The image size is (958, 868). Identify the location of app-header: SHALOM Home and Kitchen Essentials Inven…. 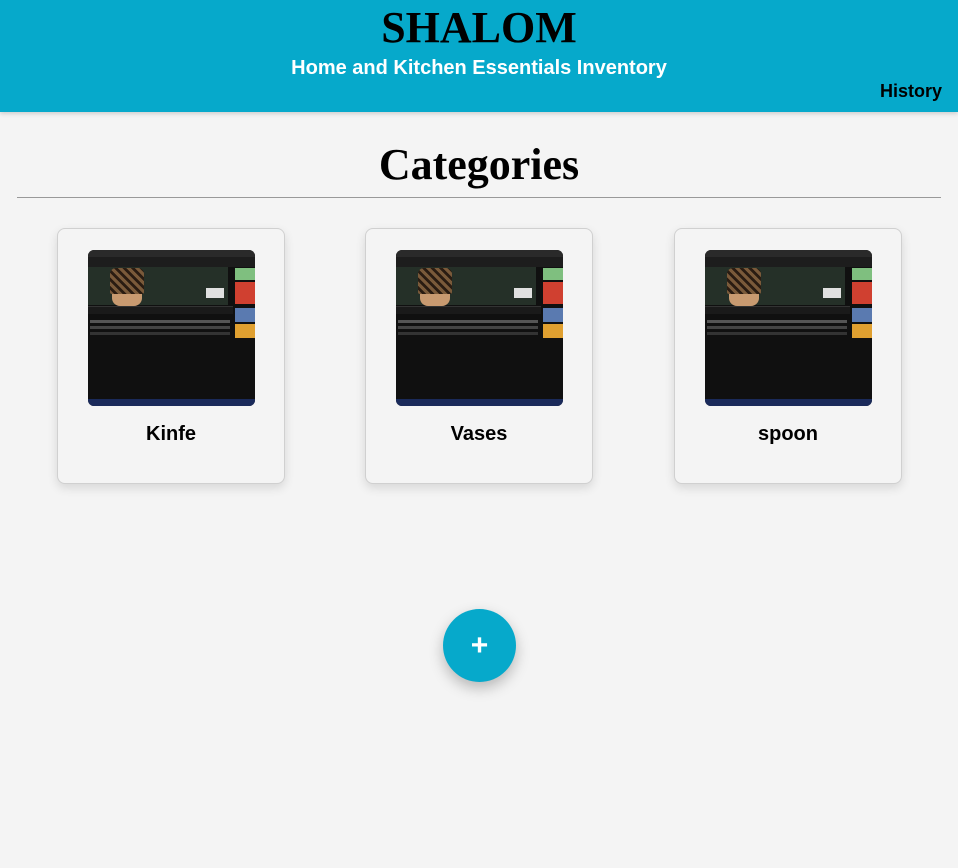
(479, 56).